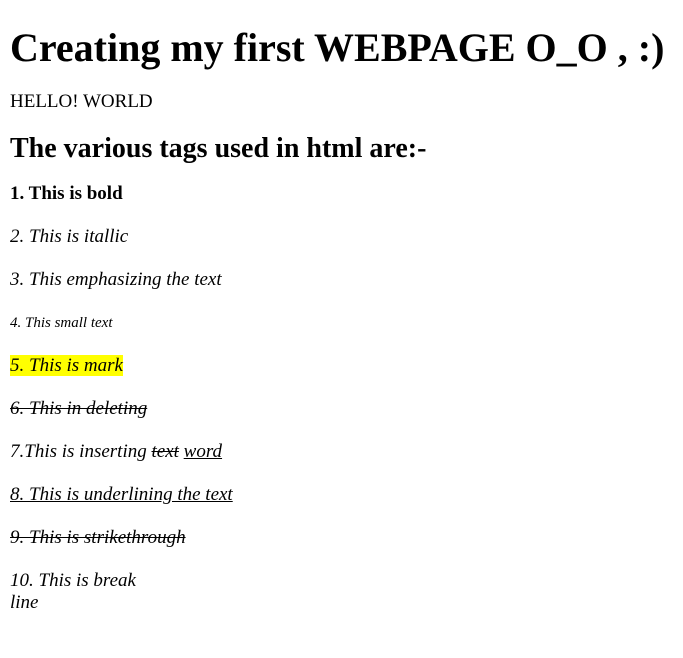 This screenshot has height=658, width=683. Describe the element at coordinates (81, 451) in the screenshot. I see `insert-example-prefix: 7.This is inserting` at that location.